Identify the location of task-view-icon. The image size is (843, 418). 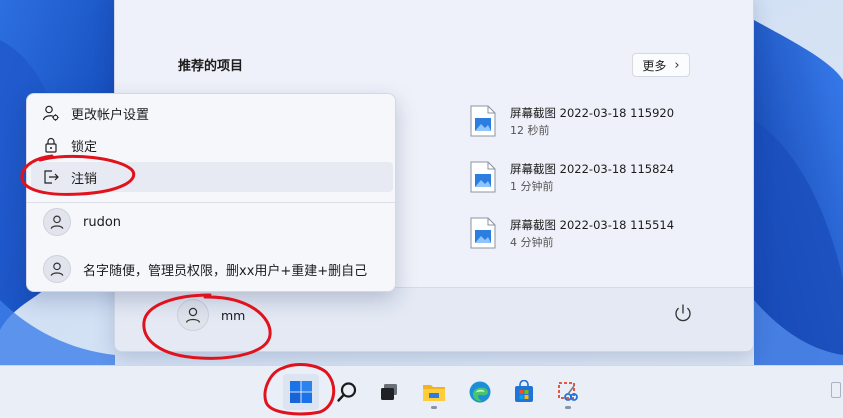
(389, 392).